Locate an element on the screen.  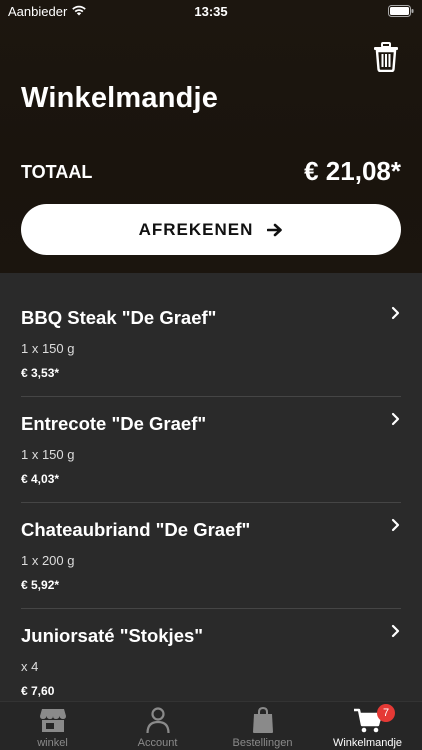
item-price: € 4,03* is located at coordinates (40, 479).